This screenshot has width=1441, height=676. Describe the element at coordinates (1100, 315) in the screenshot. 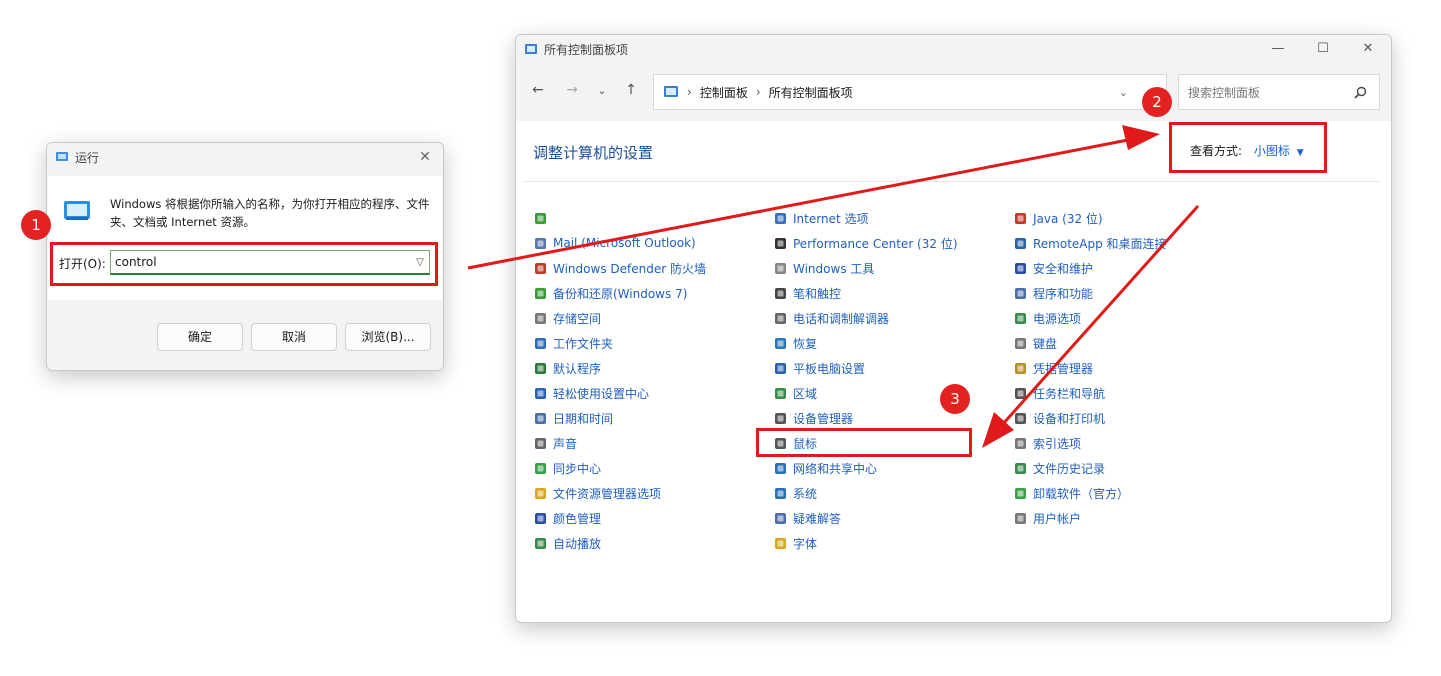

I see `arrow-line-to-mouse` at that location.